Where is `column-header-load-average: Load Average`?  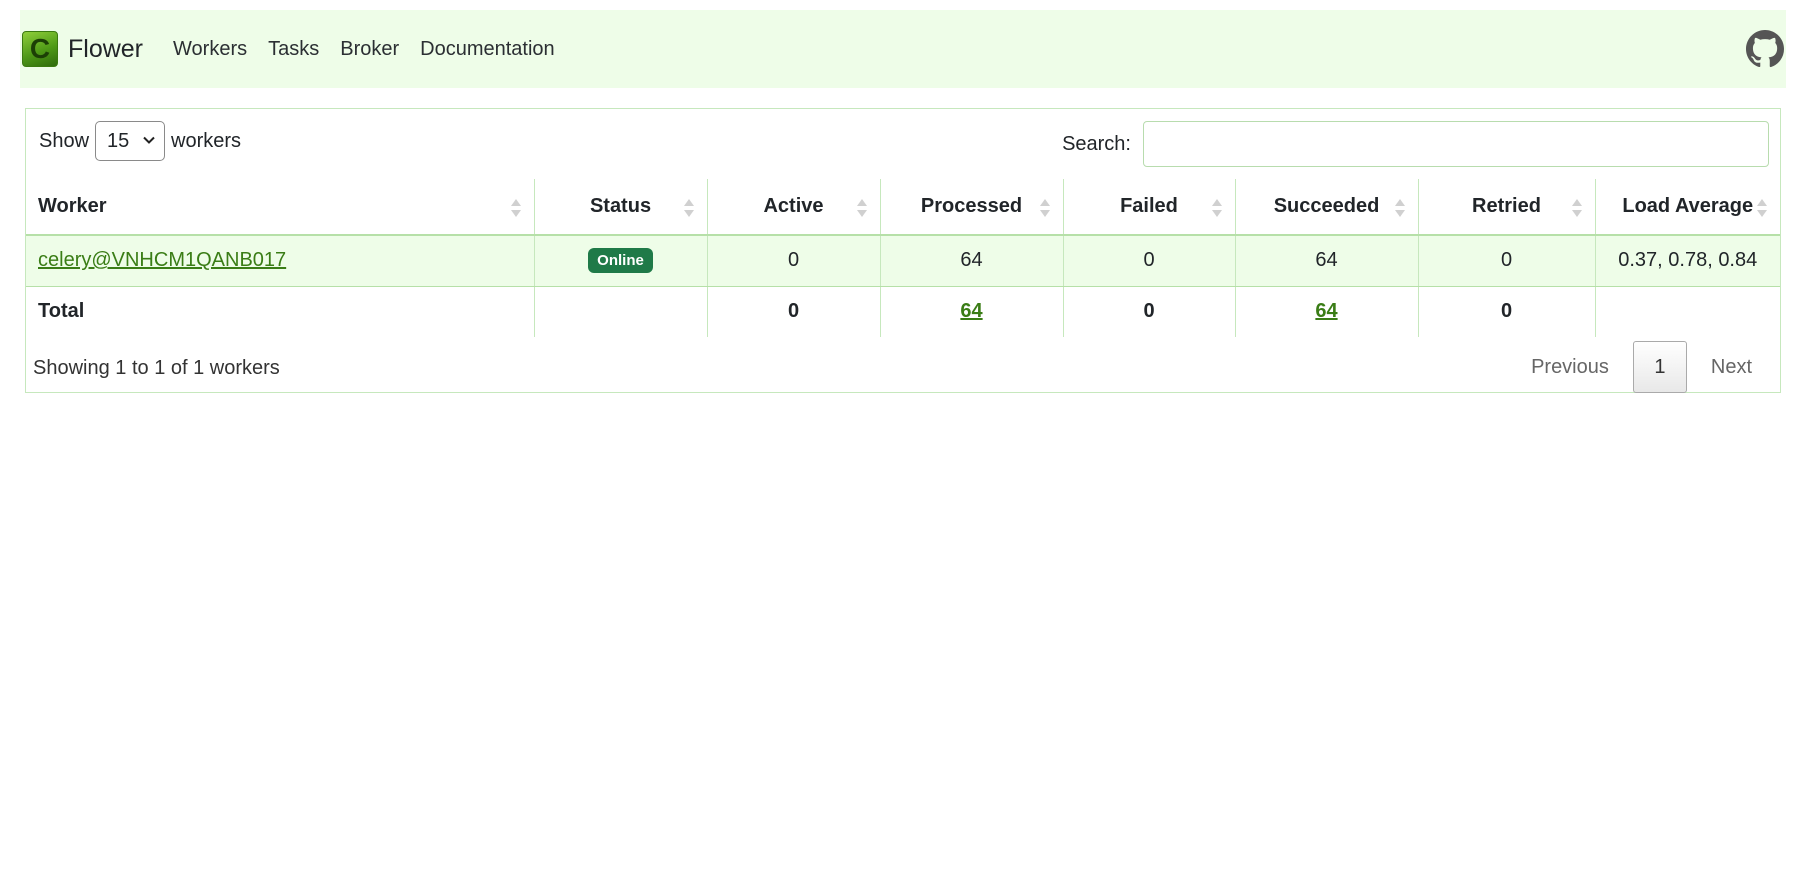 column-header-load-average: Load Average is located at coordinates (1687, 207).